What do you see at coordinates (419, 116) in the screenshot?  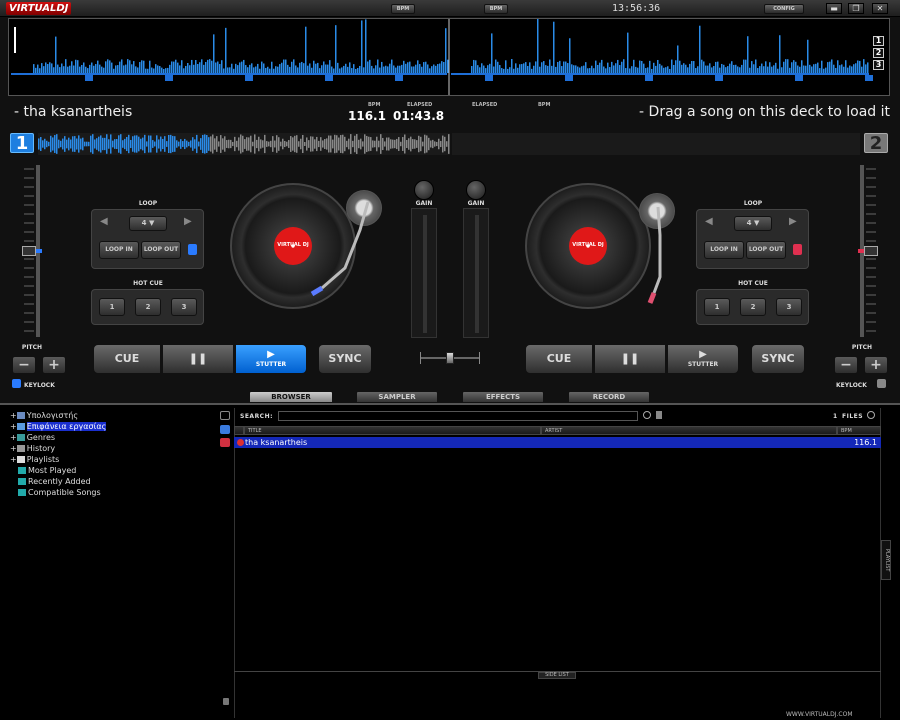 I see `left-elapsed-value: 01:43.8` at bounding box center [419, 116].